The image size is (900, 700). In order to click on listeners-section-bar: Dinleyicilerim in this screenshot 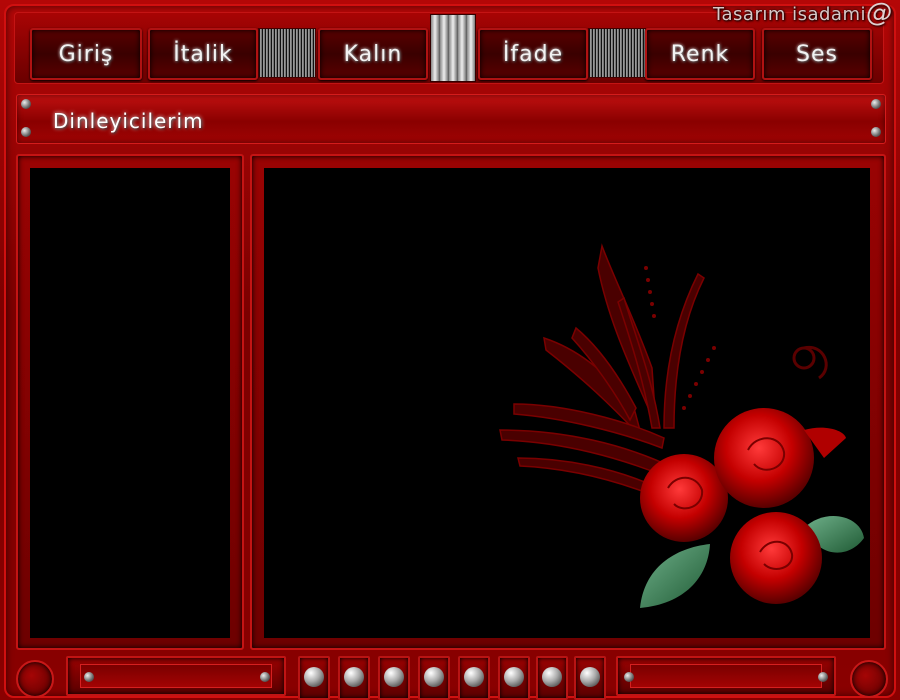, I will do `click(451, 119)`.